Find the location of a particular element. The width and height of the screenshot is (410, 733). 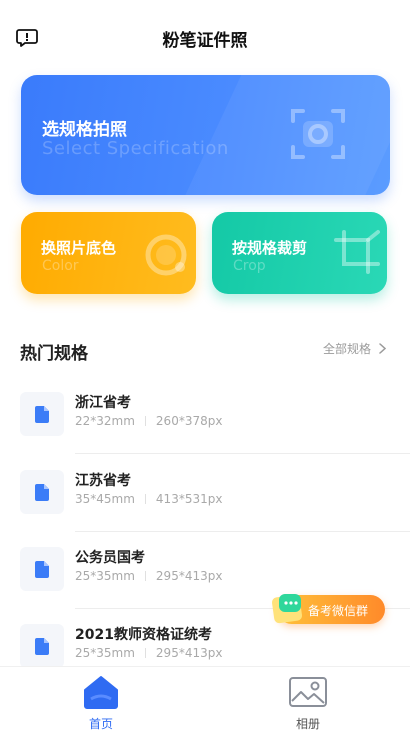

spec-size-px: 413*531px is located at coordinates (189, 499).